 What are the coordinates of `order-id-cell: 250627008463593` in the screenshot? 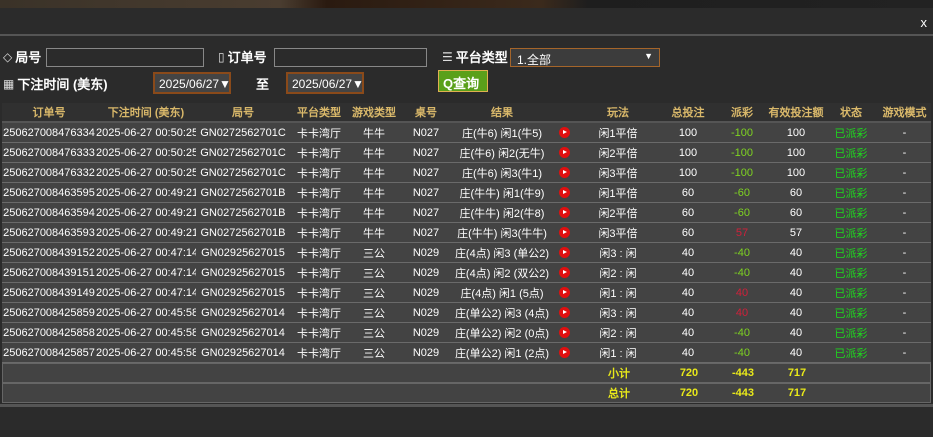 It's located at (49, 232).